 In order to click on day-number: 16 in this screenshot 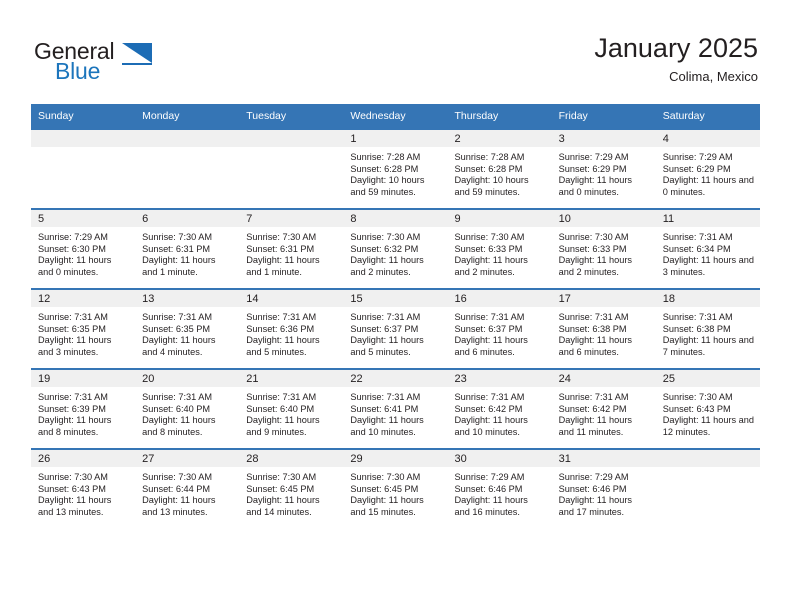, I will do `click(499, 298)`.